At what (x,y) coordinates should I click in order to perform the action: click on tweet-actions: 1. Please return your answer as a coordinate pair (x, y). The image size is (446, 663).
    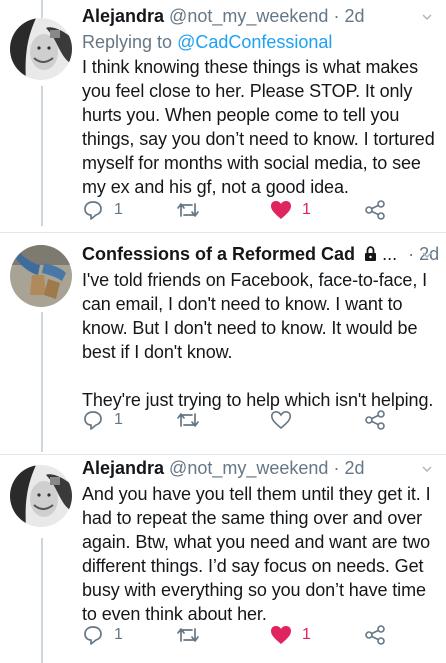
    Looking at the image, I should click on (247, 420).